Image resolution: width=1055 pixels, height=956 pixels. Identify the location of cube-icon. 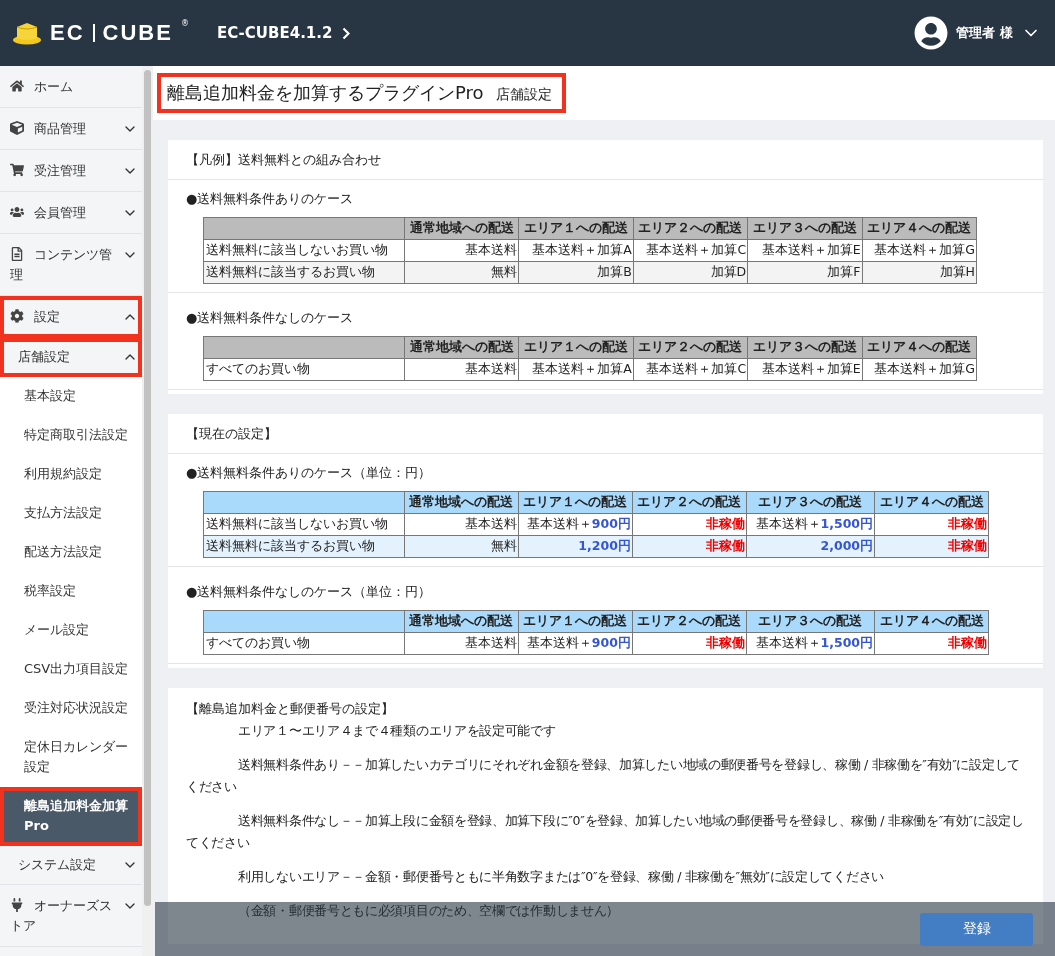
(17, 128).